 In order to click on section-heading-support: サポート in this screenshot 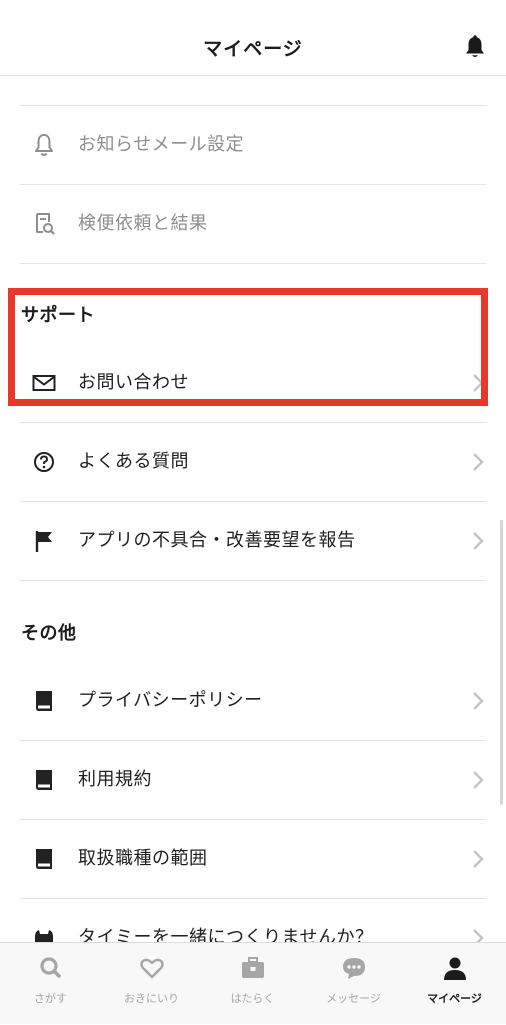, I will do `click(58, 315)`.